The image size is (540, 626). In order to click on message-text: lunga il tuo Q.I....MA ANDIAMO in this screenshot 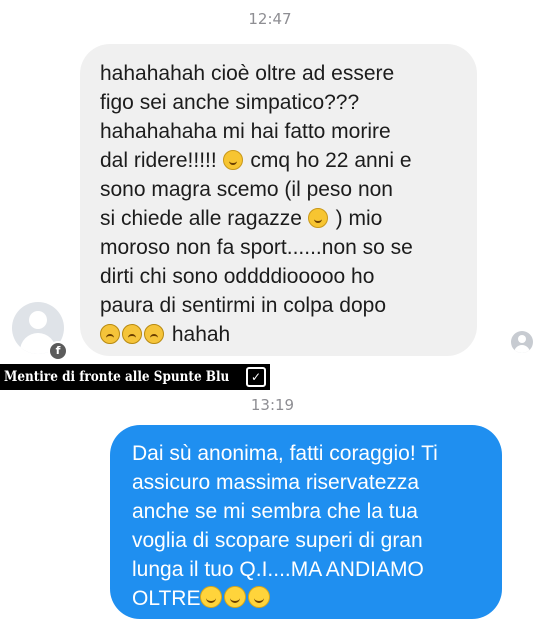, I will do `click(278, 569)`.